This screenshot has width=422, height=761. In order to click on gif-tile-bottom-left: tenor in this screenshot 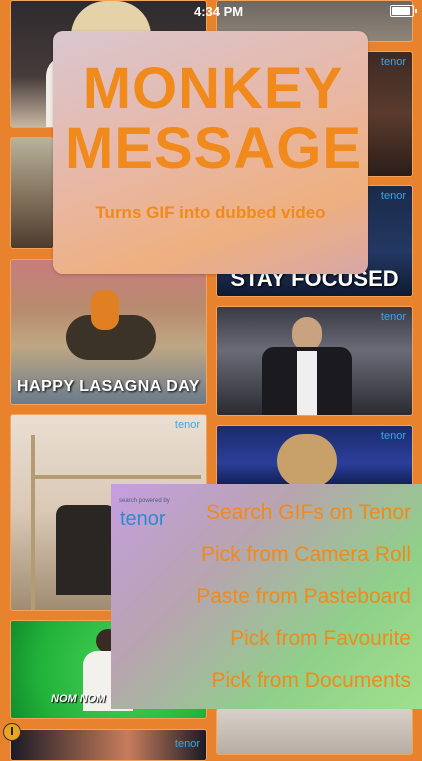, I will do `click(108, 745)`.